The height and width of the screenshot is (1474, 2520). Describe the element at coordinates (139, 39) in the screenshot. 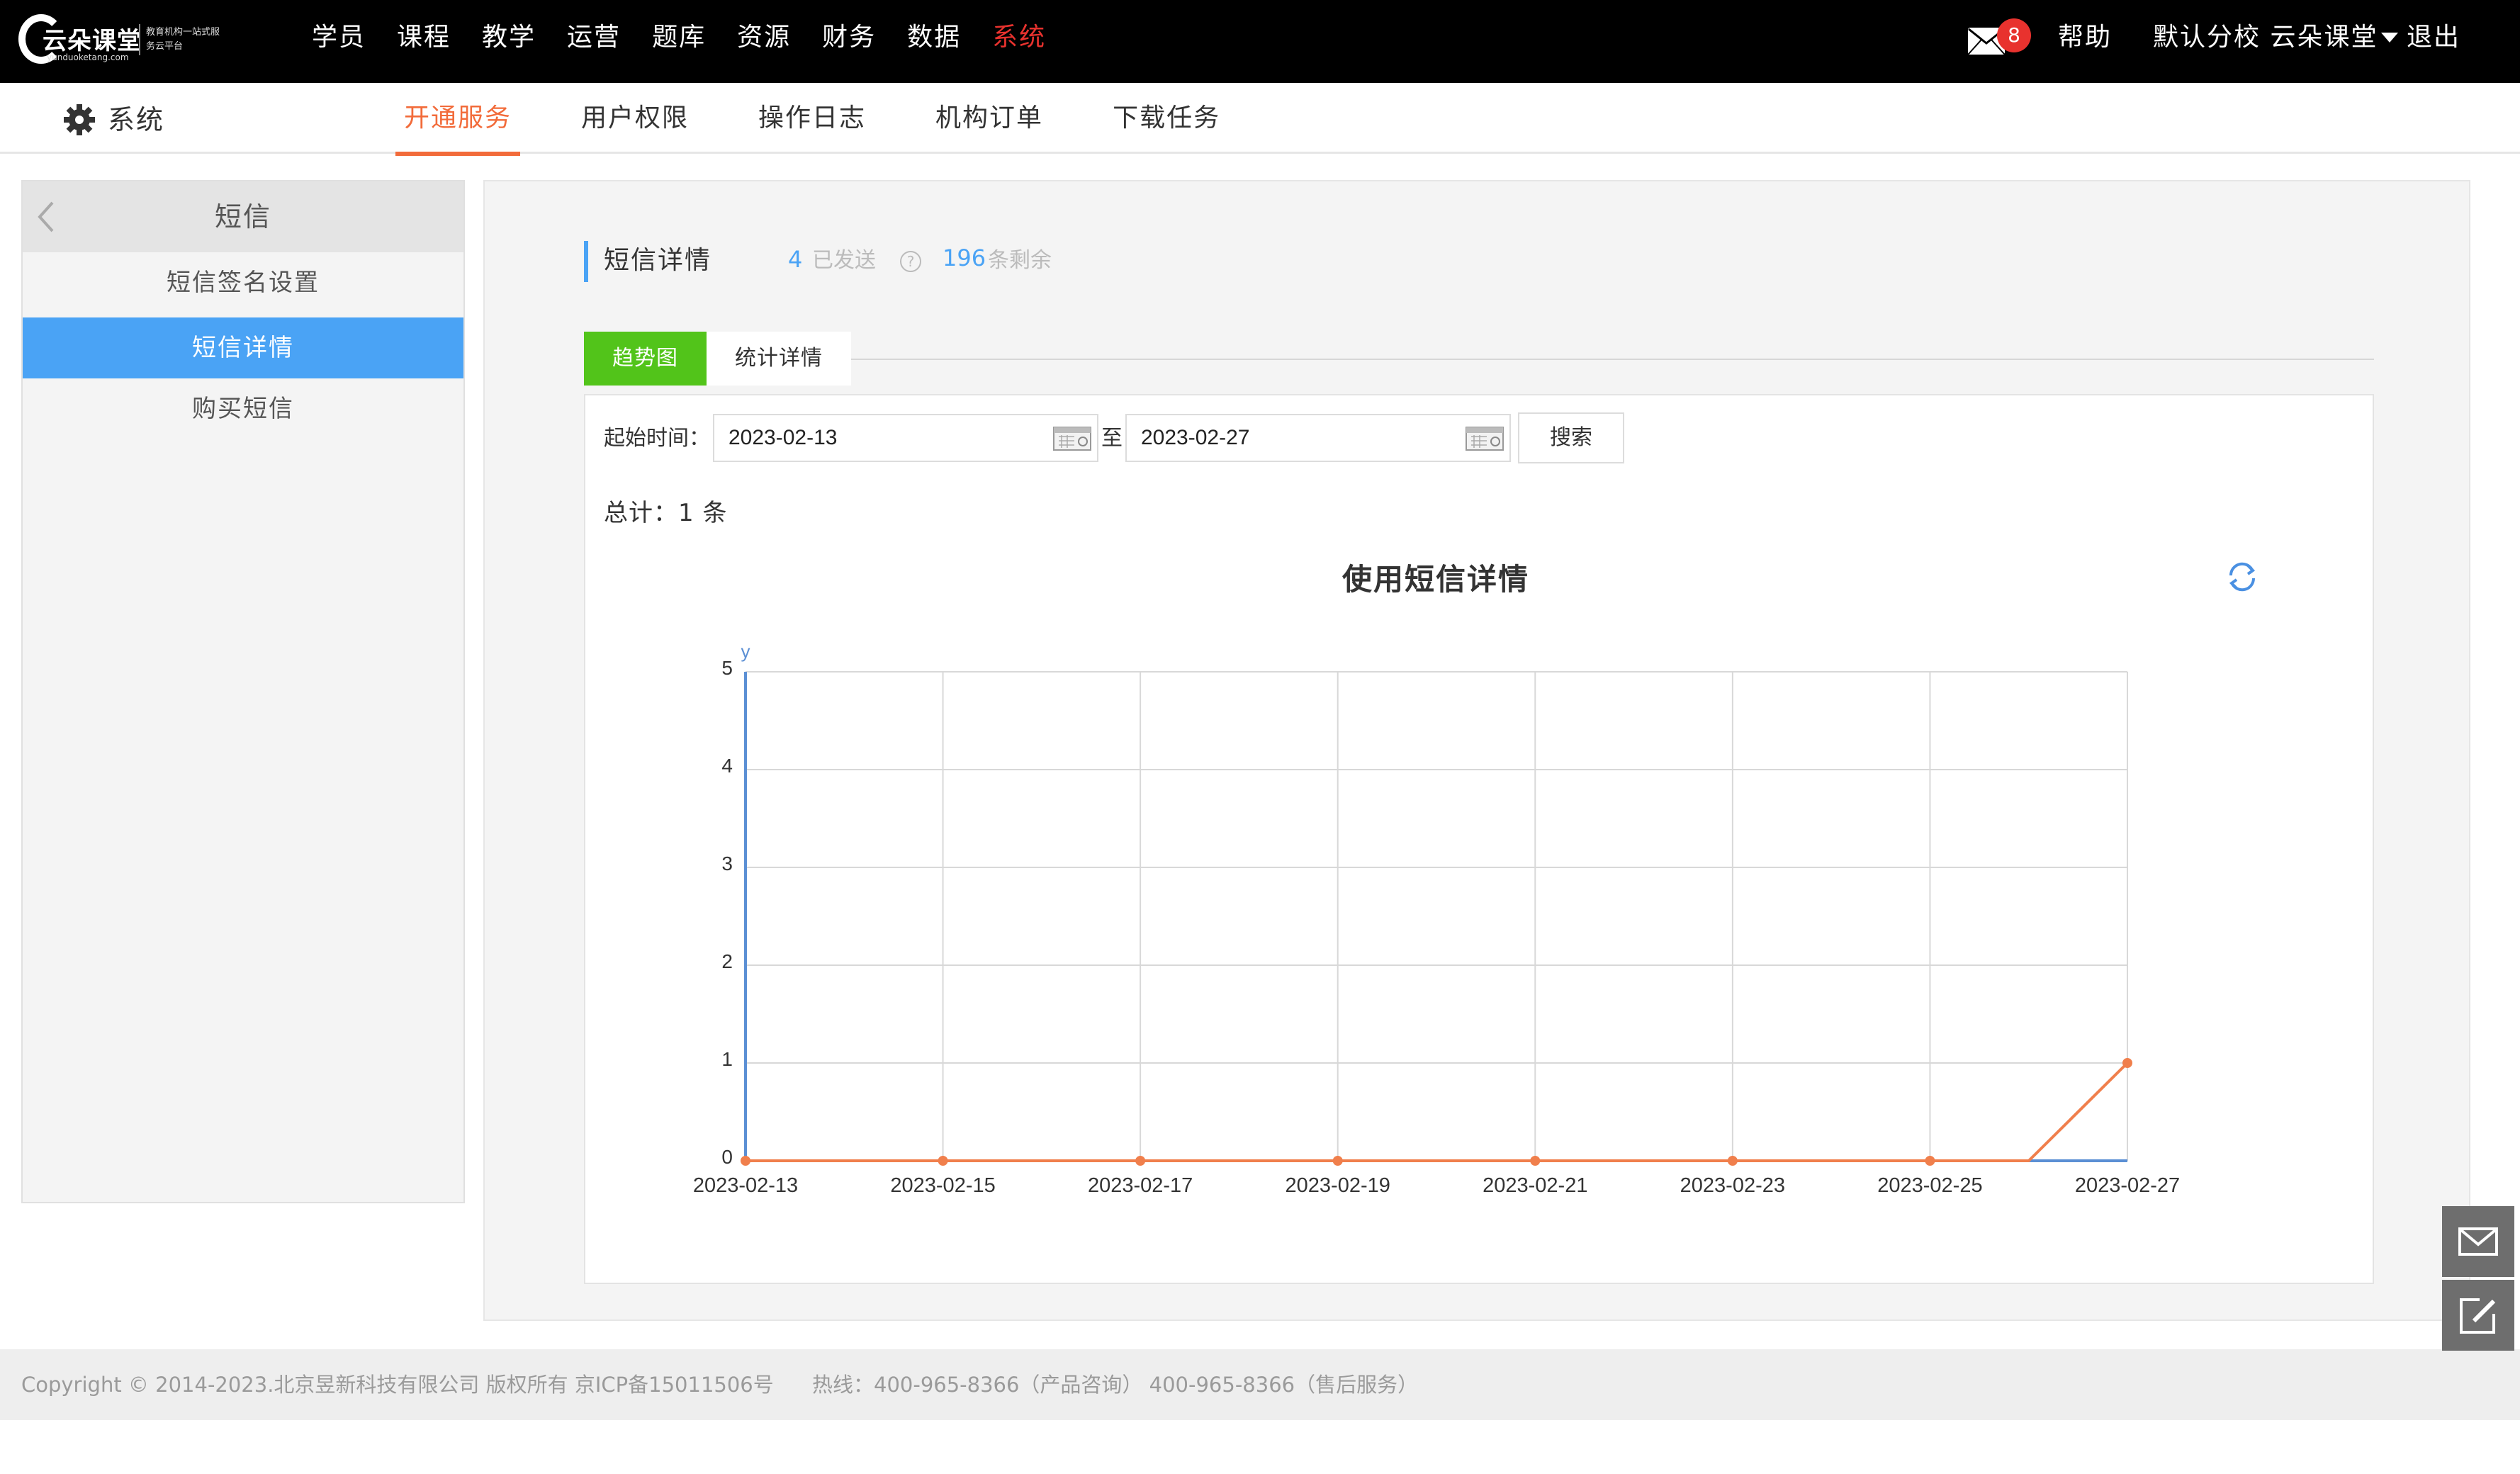

I see `logo-divider` at that location.